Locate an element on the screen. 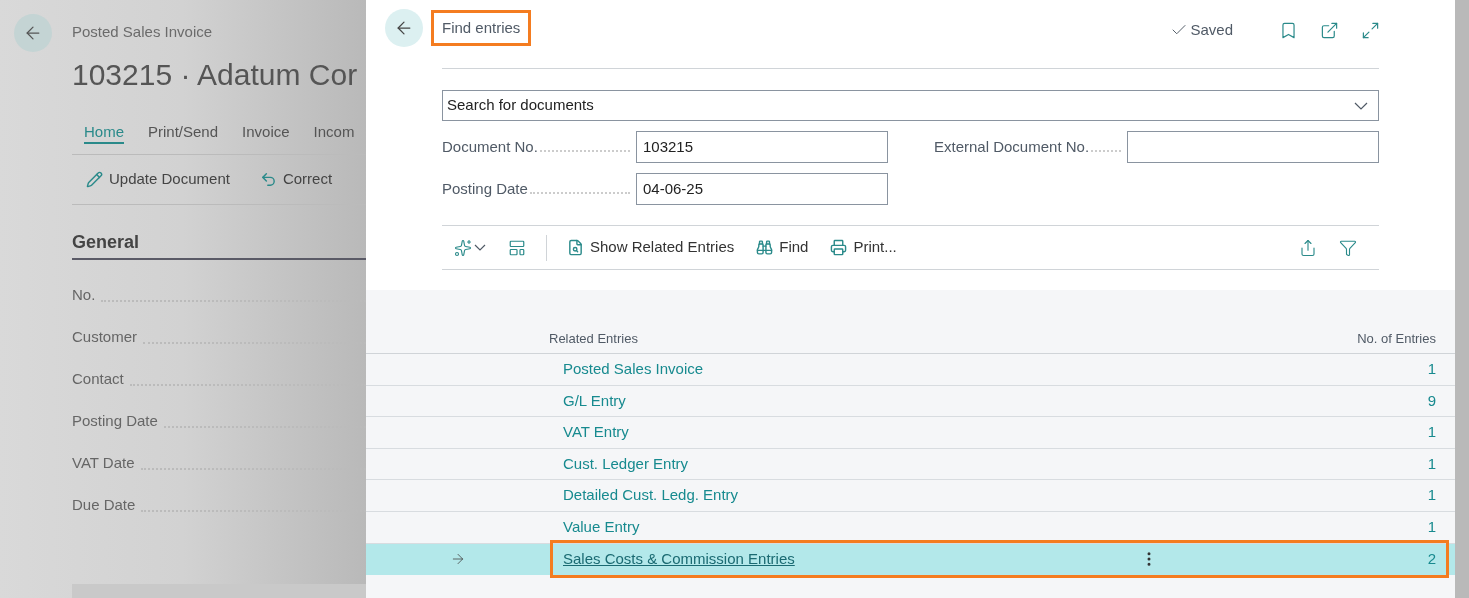  field-label: VAT Date is located at coordinates (103, 463).